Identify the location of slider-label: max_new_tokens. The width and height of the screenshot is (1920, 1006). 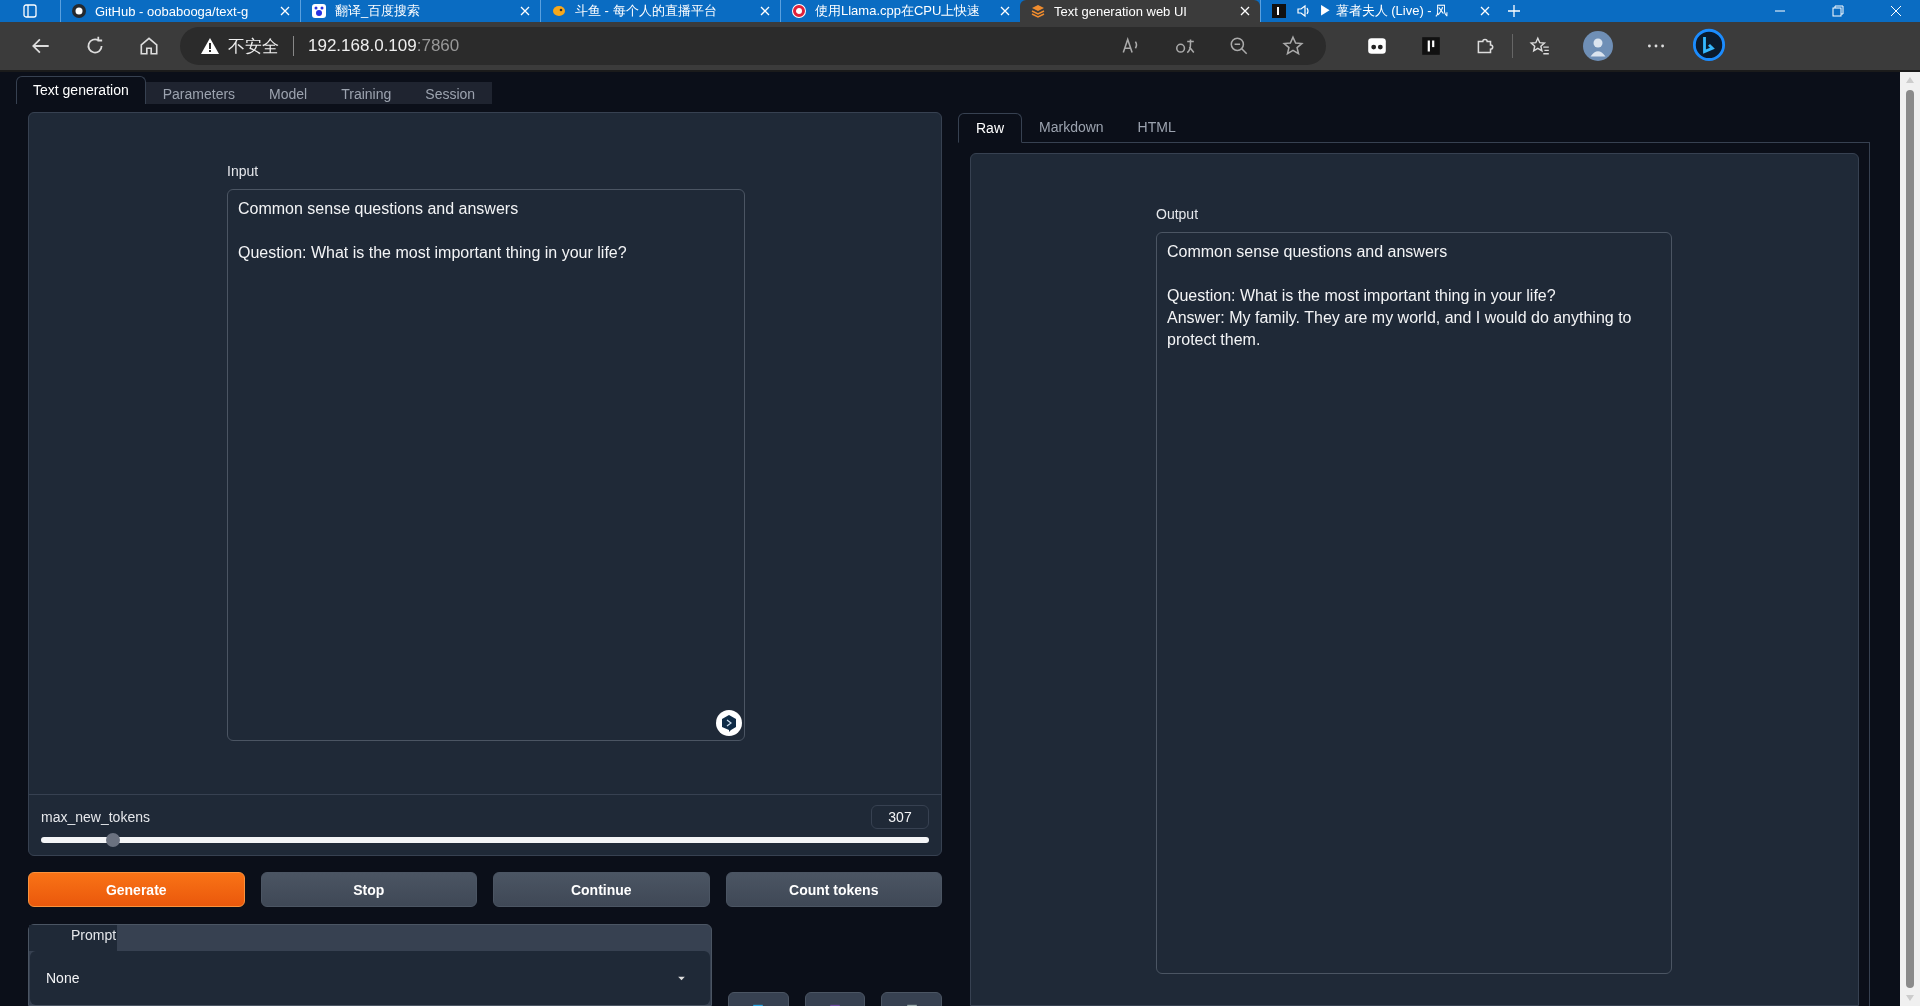
(95, 816).